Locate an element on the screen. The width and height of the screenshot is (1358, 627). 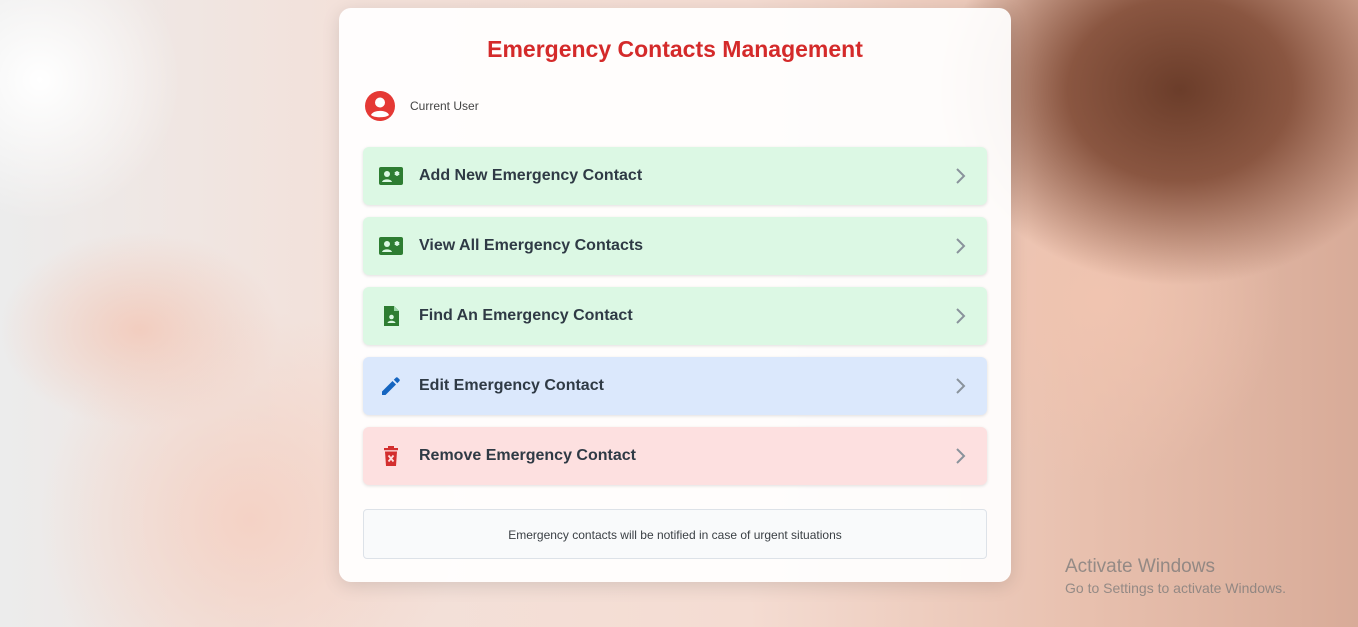
contact-file-icon is located at coordinates (391, 316).